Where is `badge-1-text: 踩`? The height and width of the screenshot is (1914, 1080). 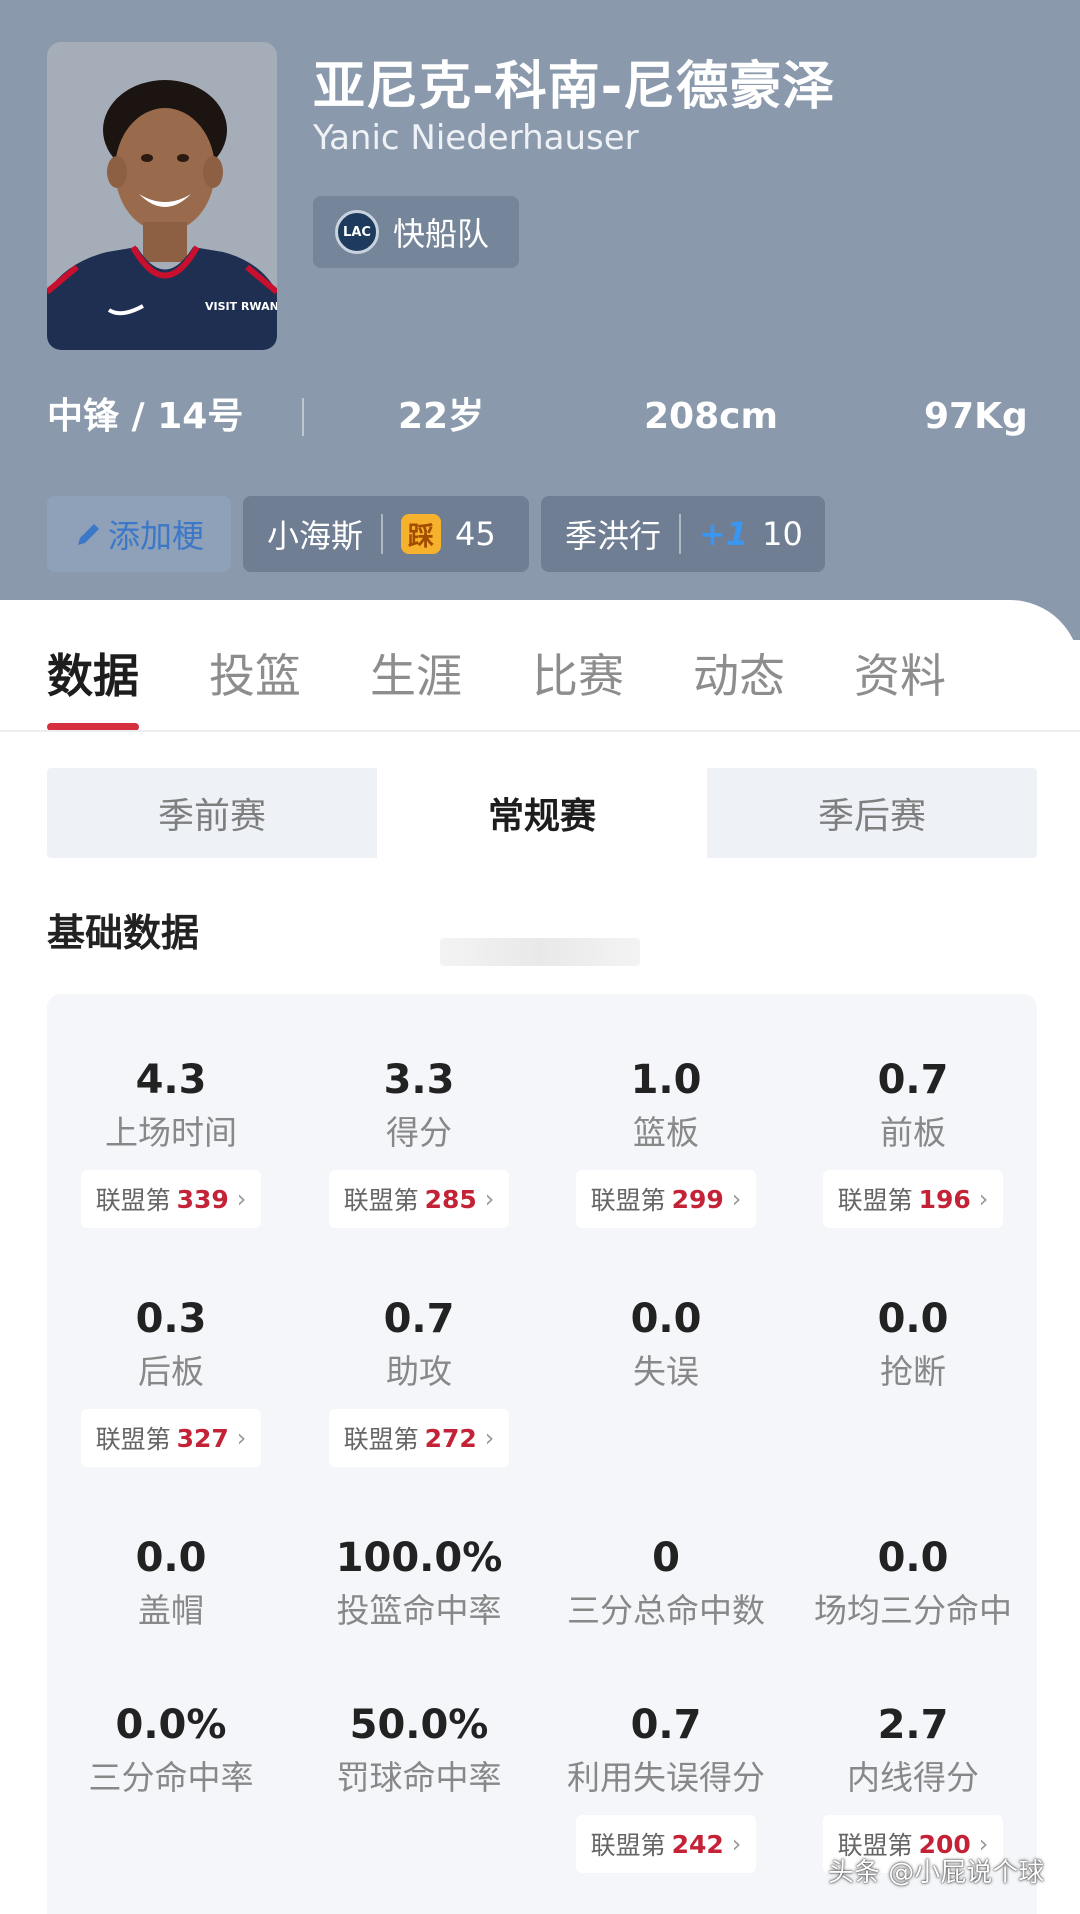 badge-1-text: 踩 is located at coordinates (421, 536).